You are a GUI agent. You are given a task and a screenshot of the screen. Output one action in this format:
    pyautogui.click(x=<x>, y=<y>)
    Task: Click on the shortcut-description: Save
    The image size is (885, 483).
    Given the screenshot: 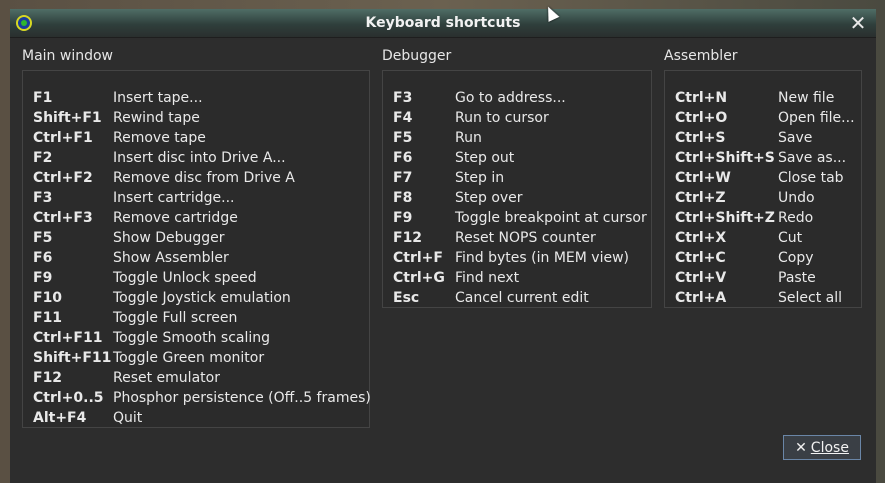 What is the action you would take?
    pyautogui.click(x=795, y=138)
    